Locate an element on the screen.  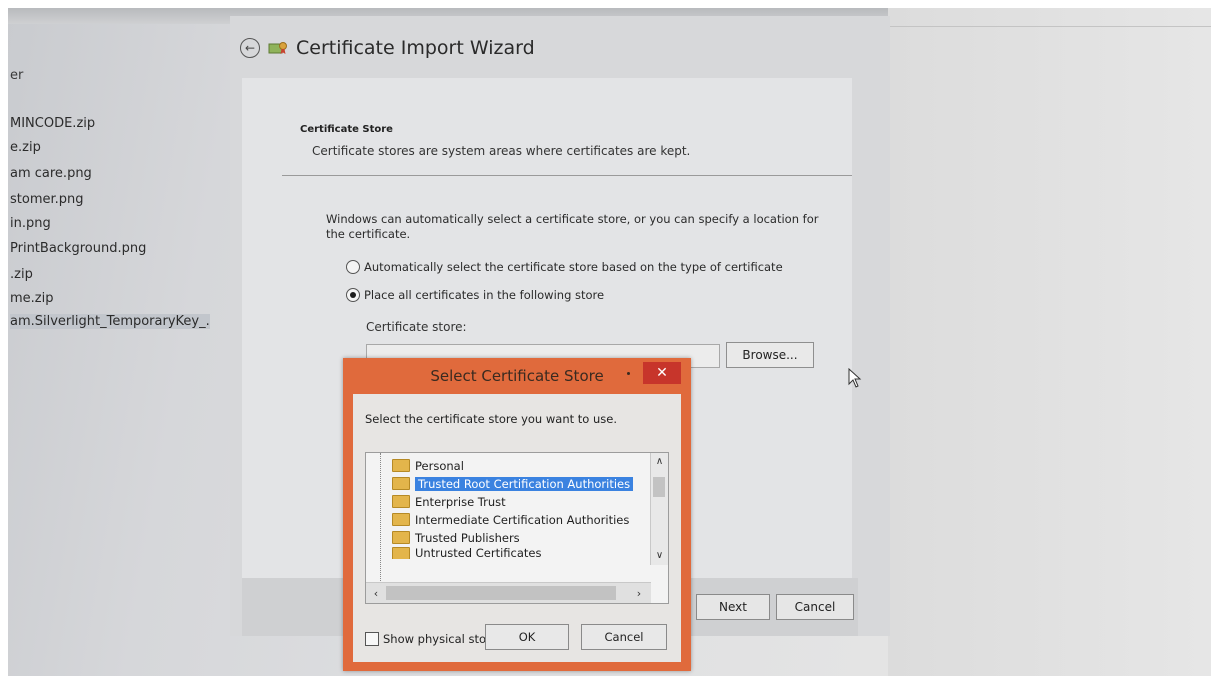
file-item: stomer.png is located at coordinates (110, 199).